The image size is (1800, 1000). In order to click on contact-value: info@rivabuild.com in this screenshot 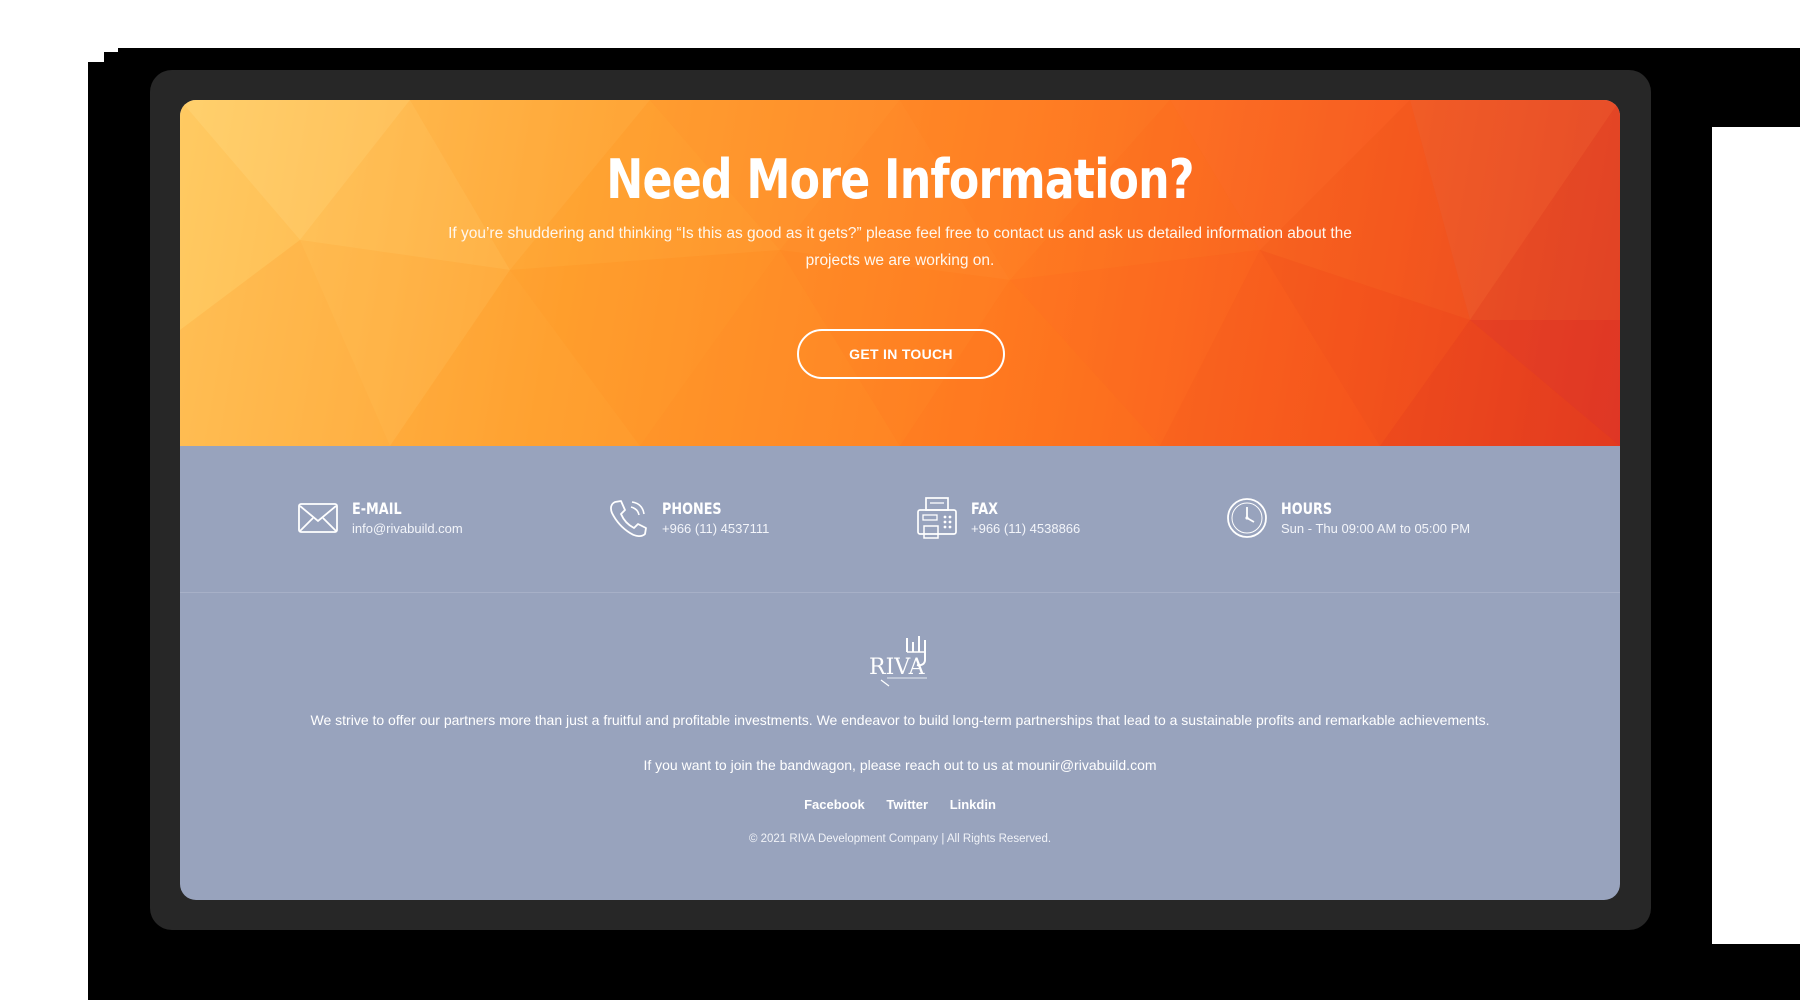, I will do `click(407, 528)`.